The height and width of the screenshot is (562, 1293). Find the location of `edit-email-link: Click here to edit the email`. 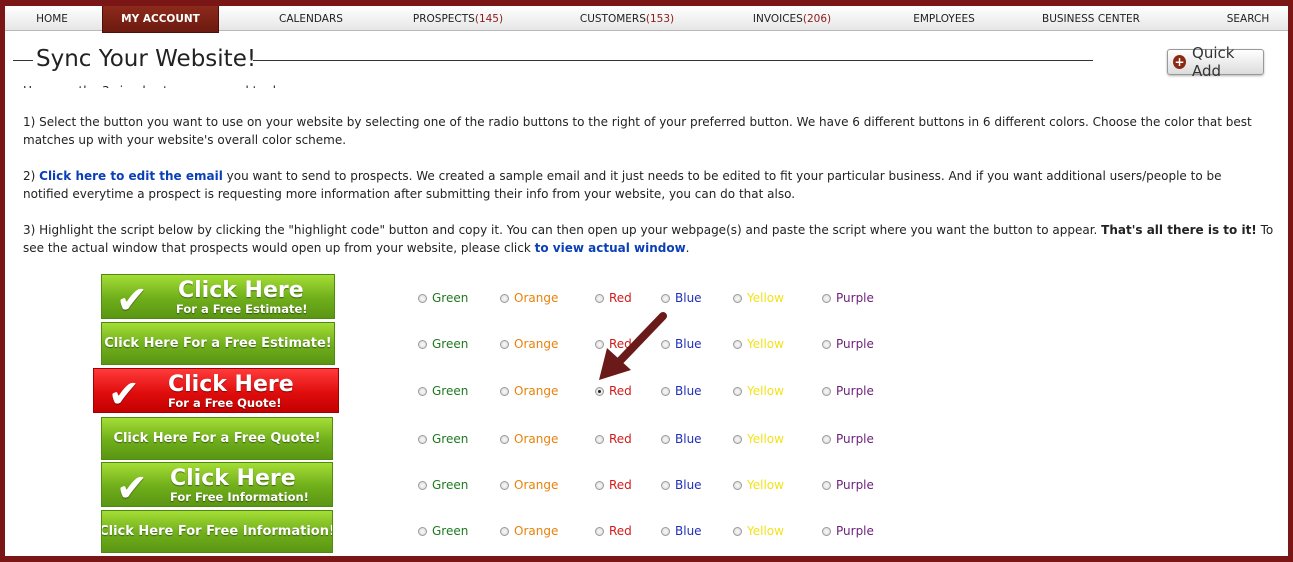

edit-email-link: Click here to edit the email is located at coordinates (131, 176).